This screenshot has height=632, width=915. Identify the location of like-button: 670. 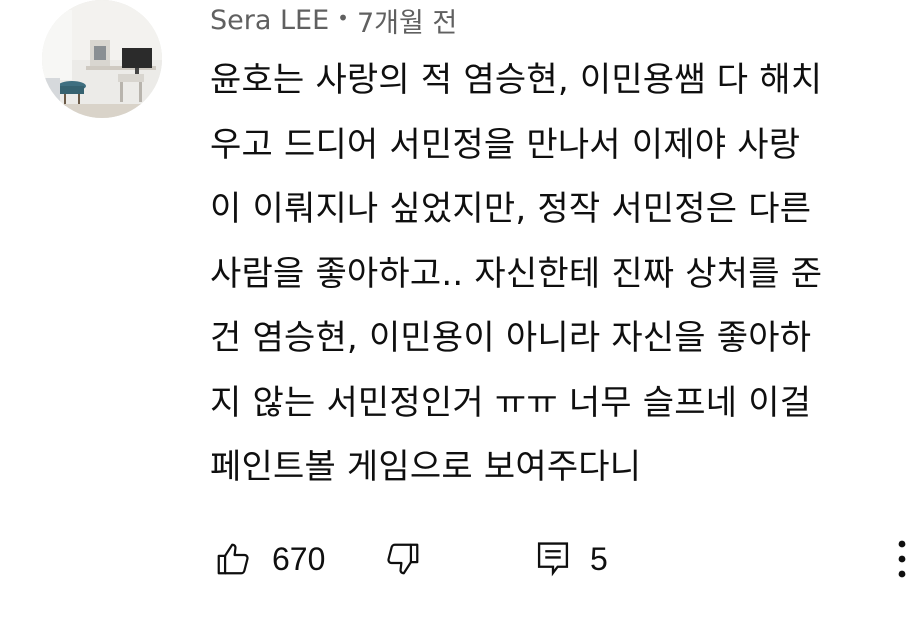
(269, 559).